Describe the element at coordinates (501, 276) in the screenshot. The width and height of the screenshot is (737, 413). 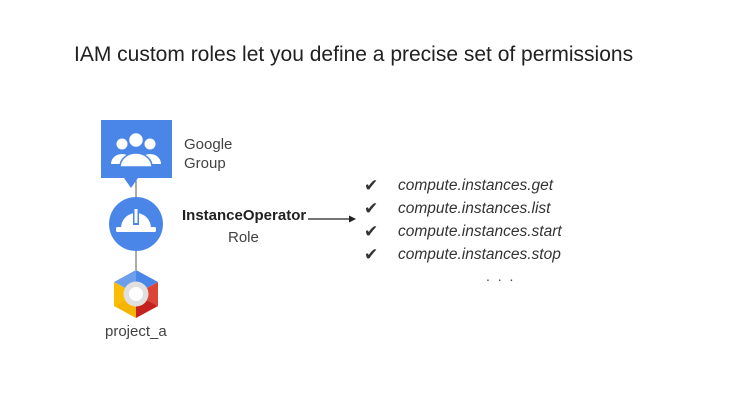
I see `more-permissions-ellipsis: . . .` at that location.